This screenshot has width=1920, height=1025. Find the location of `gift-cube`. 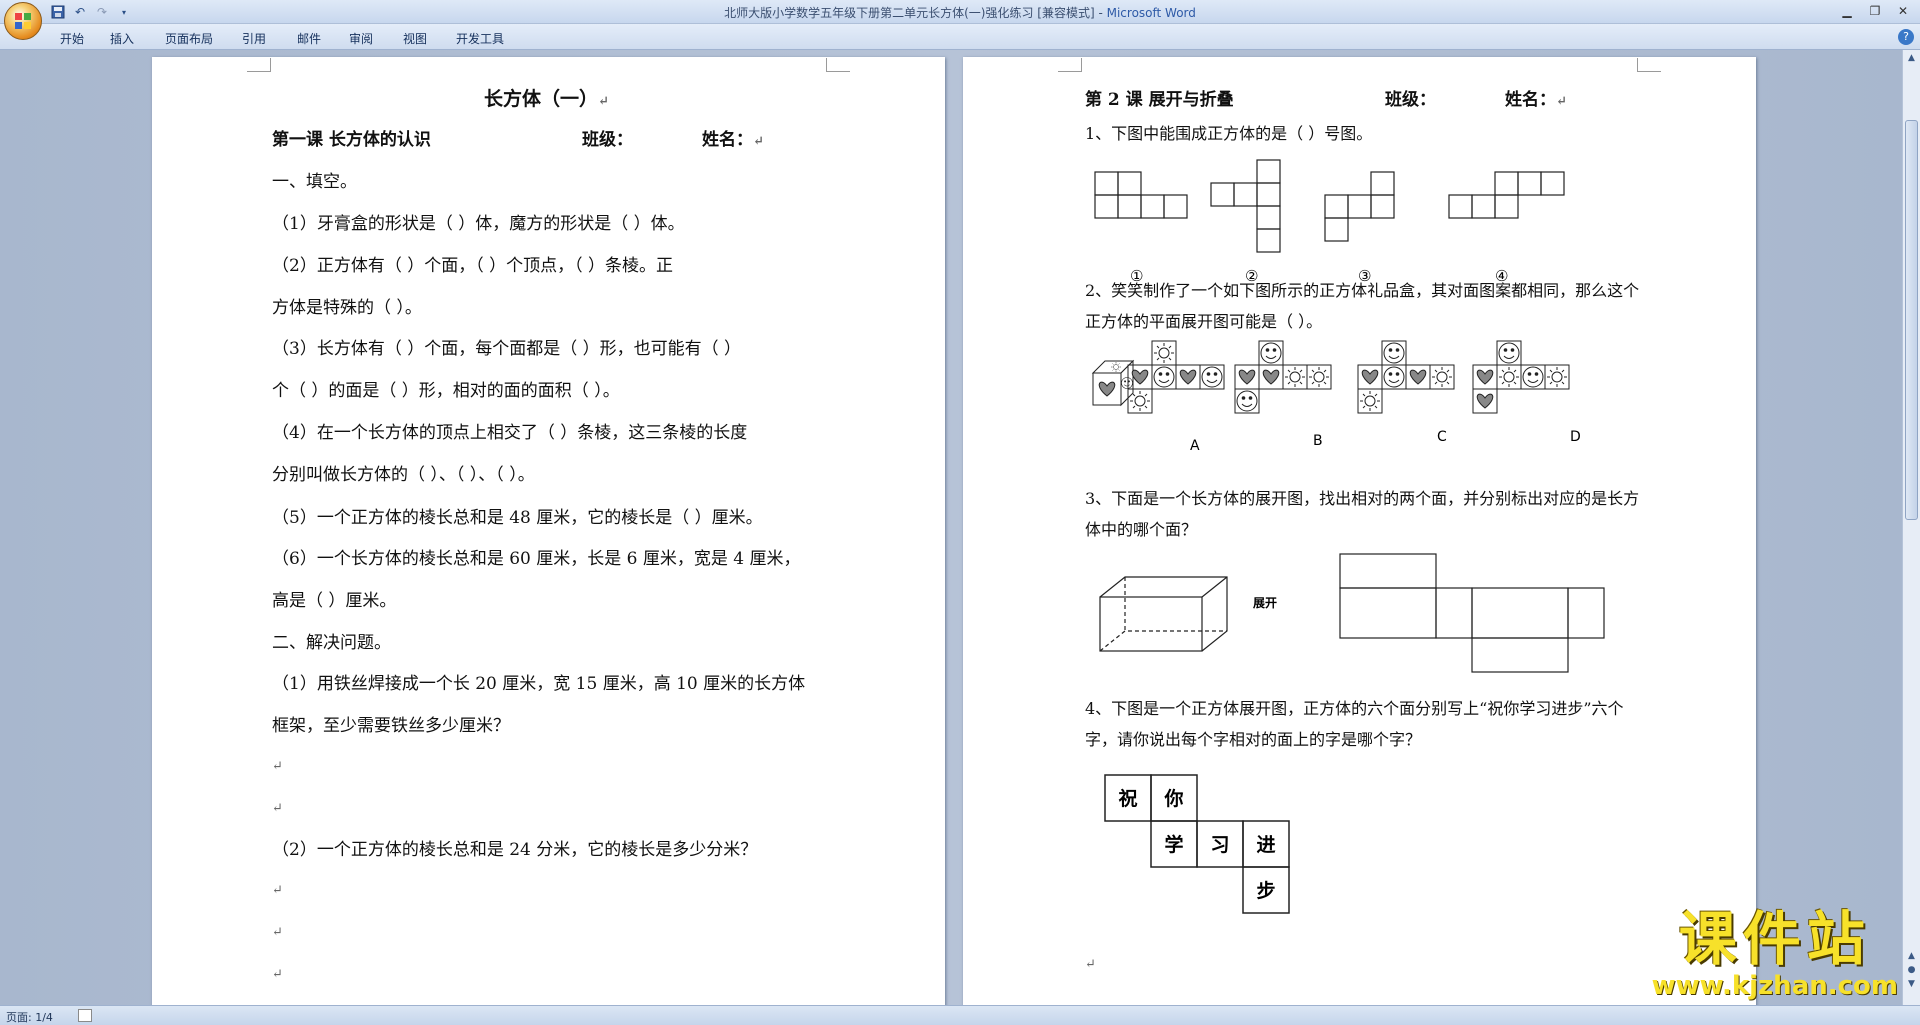

gift-cube is located at coordinates (1113, 383).